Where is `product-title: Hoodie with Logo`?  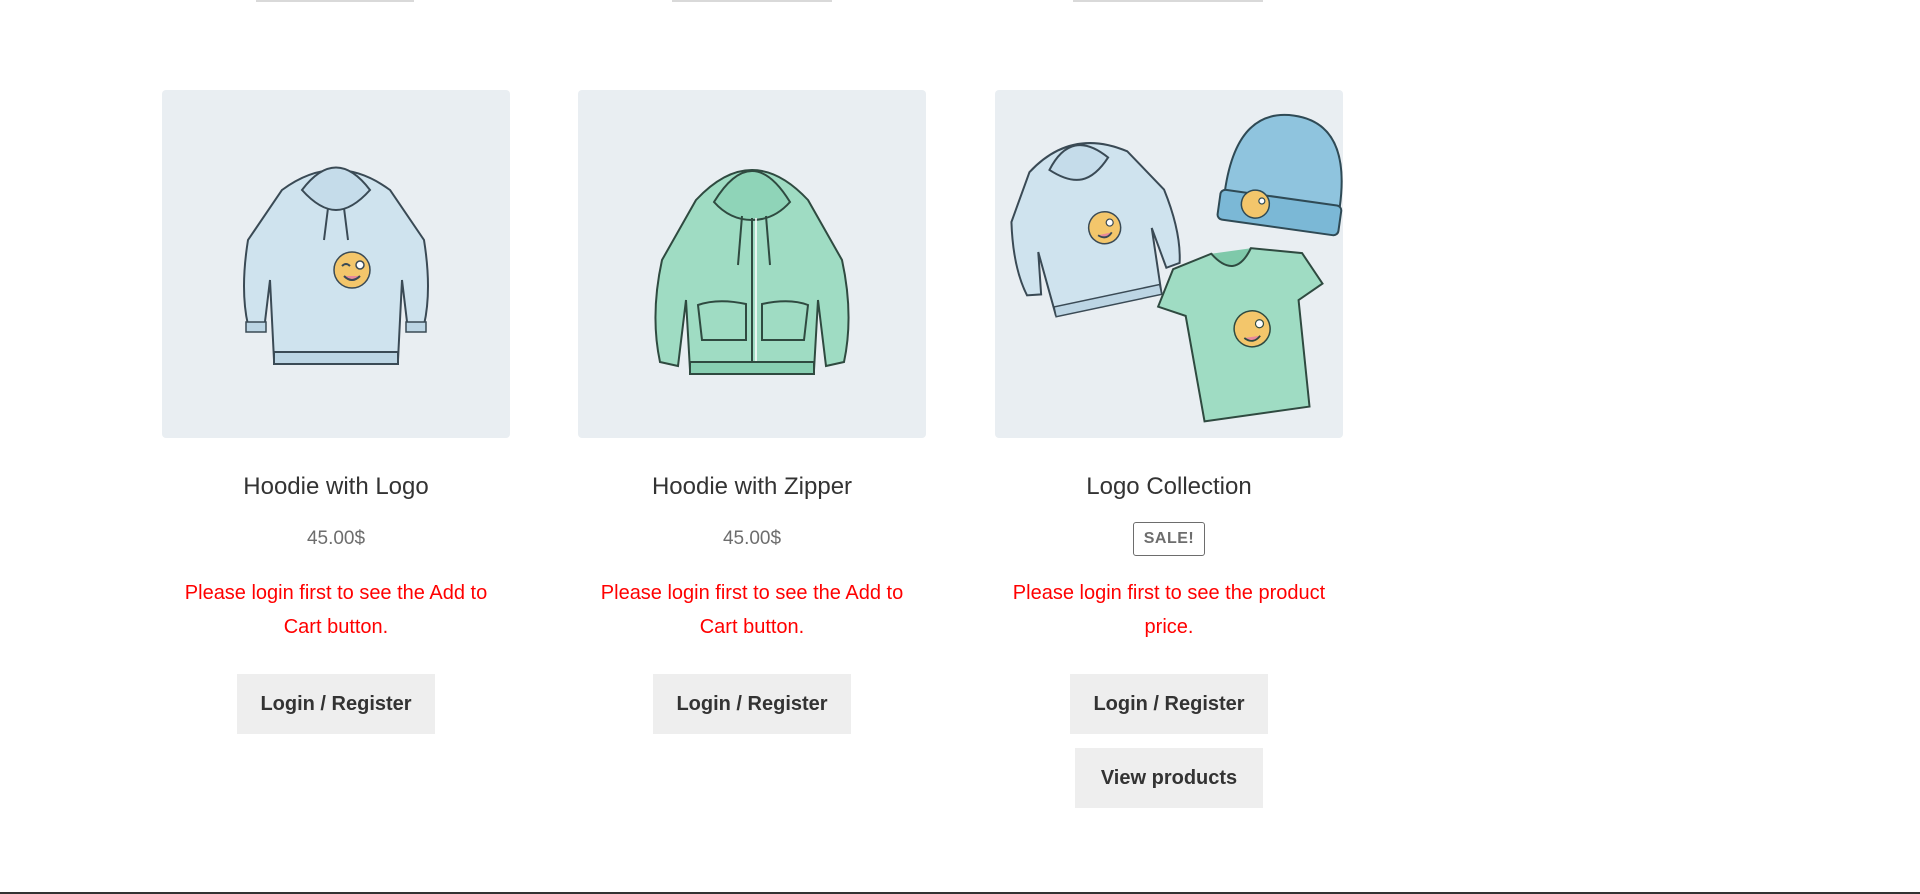 product-title: Hoodie with Logo is located at coordinates (336, 487).